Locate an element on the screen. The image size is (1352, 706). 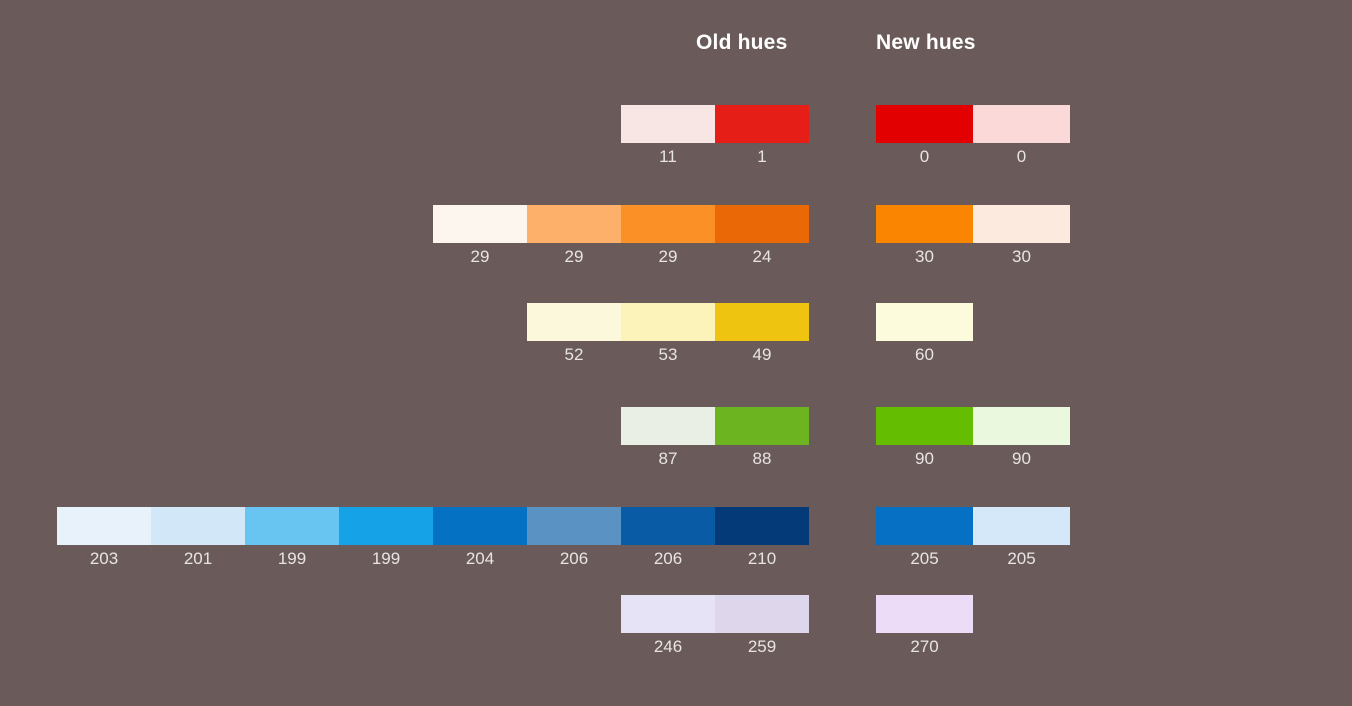
swatch-old-orange-2: 29 is located at coordinates (668, 235).